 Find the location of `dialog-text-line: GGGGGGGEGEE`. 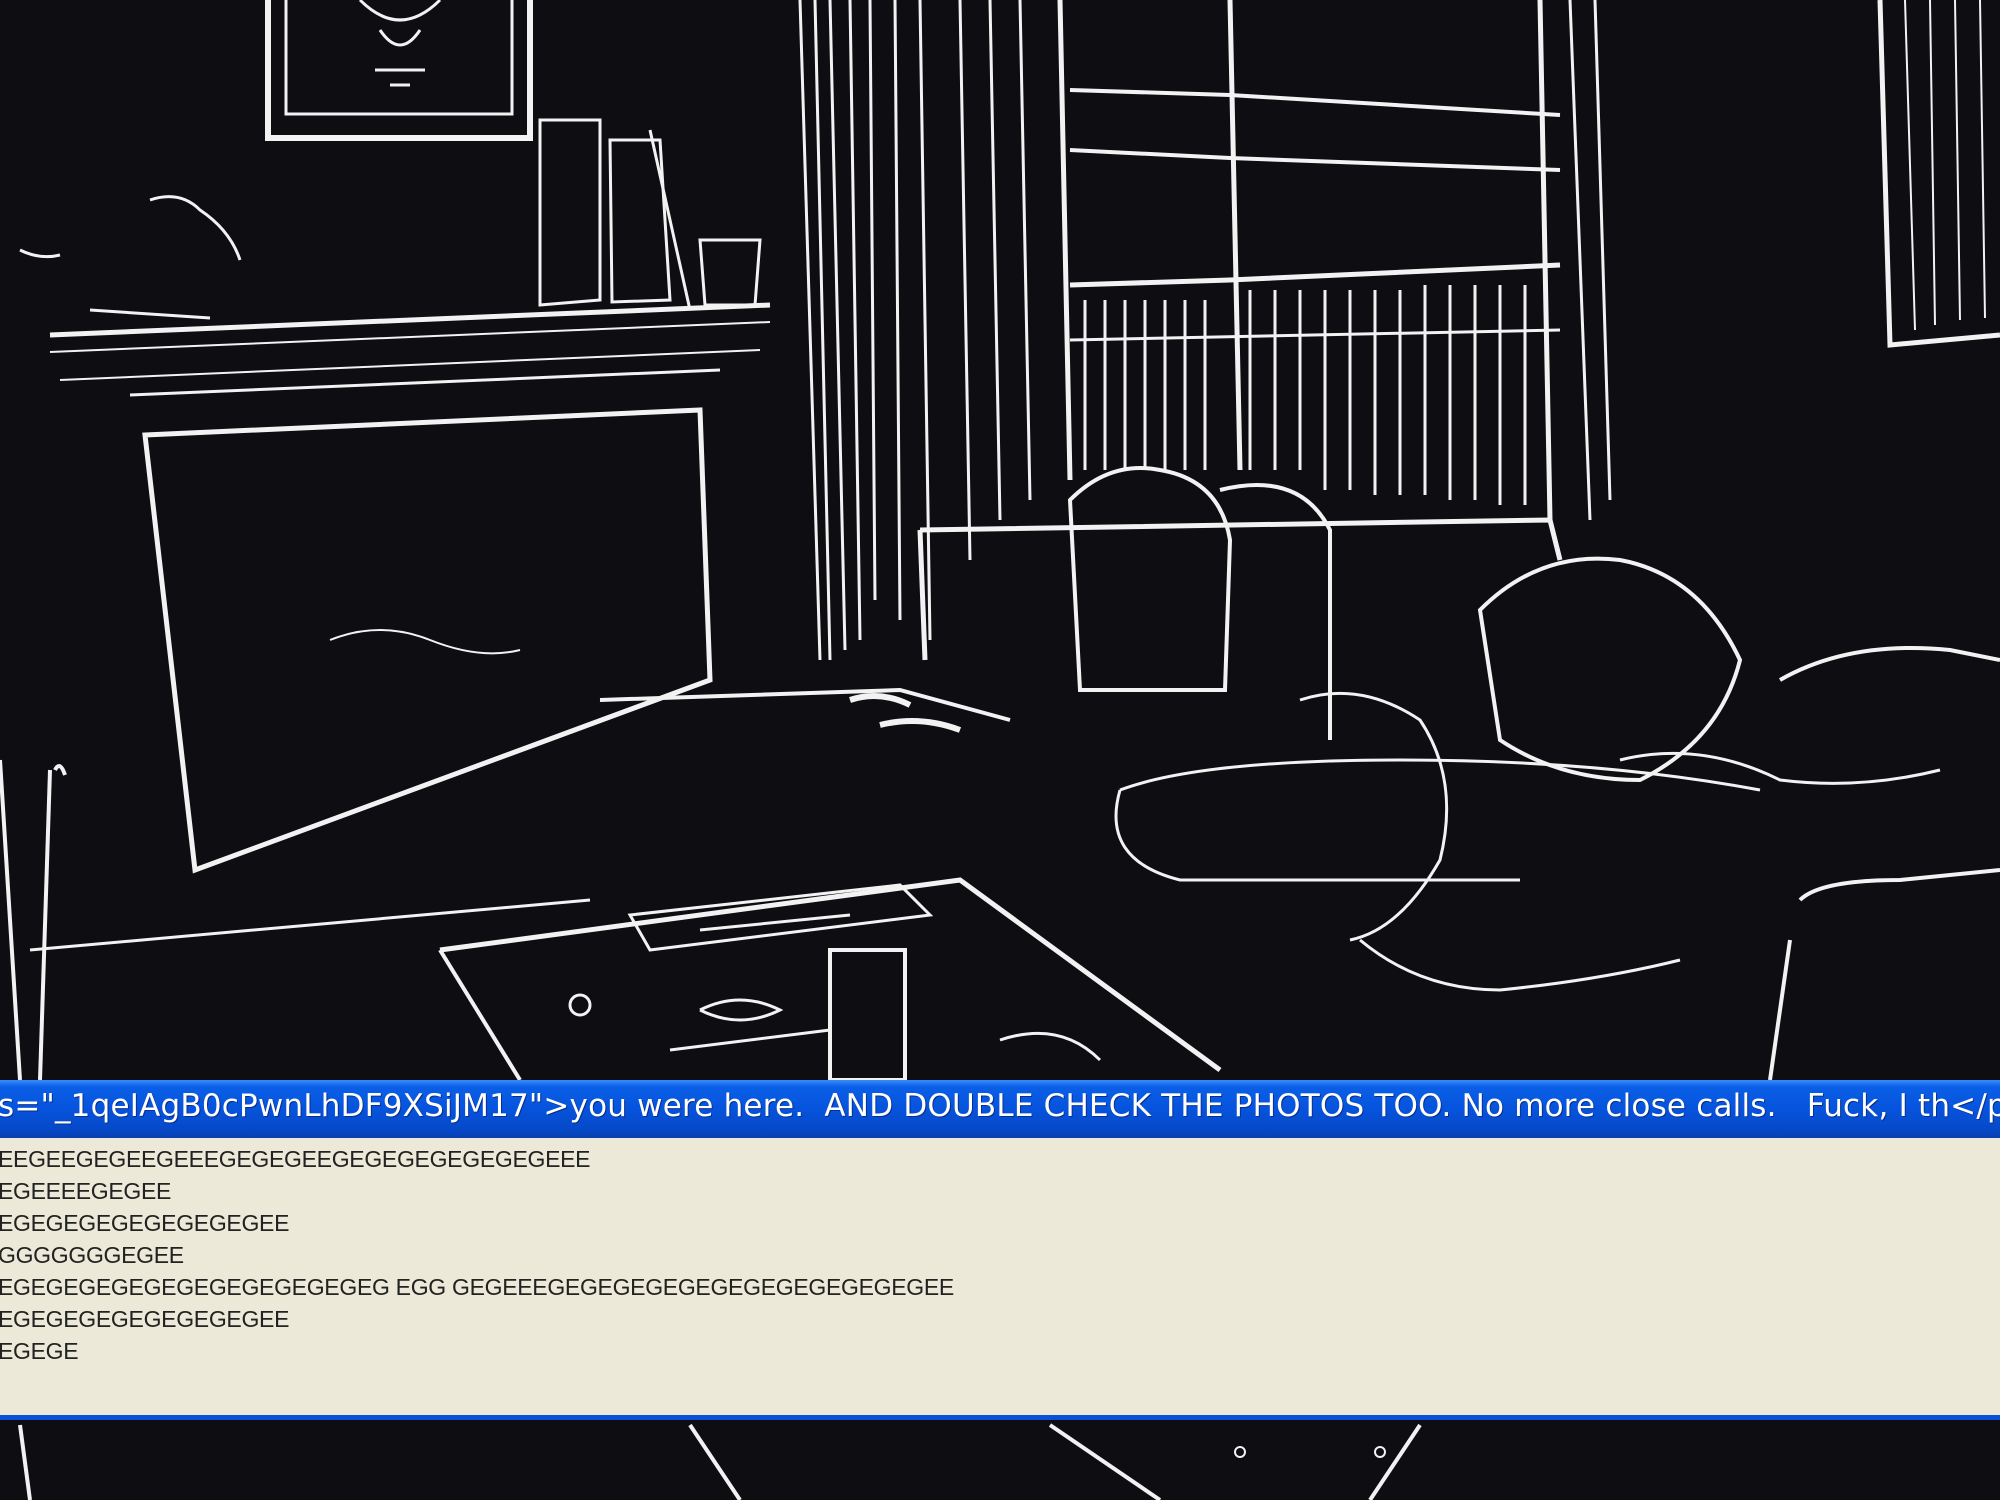

dialog-text-line: GGGGGGGEGEE is located at coordinates (92, 1255).